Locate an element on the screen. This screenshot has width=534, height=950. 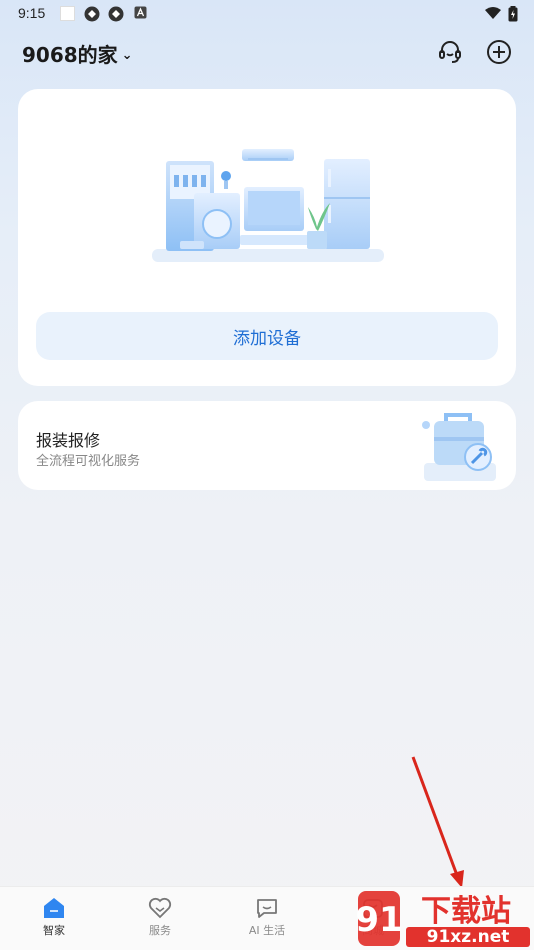
battery-icon is located at coordinates (513, 14).